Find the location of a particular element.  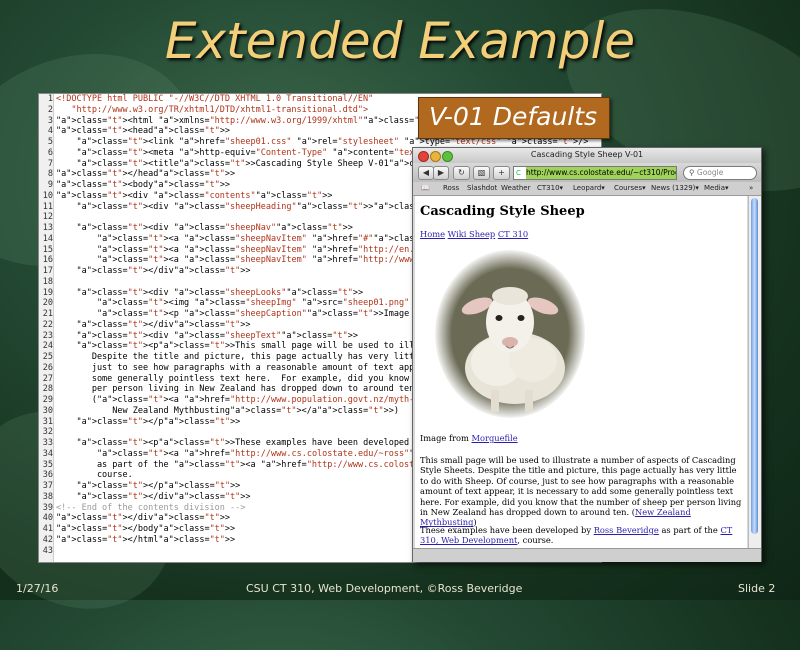

line-number: 3 is located at coordinates (50, 120).